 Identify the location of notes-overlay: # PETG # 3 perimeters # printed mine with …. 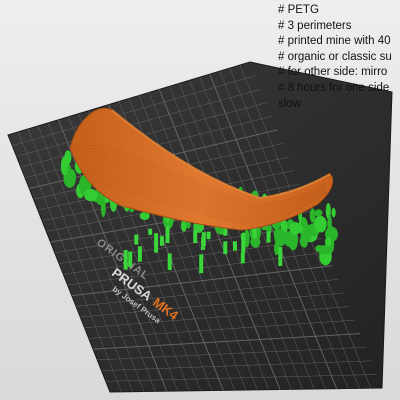
(339, 58).